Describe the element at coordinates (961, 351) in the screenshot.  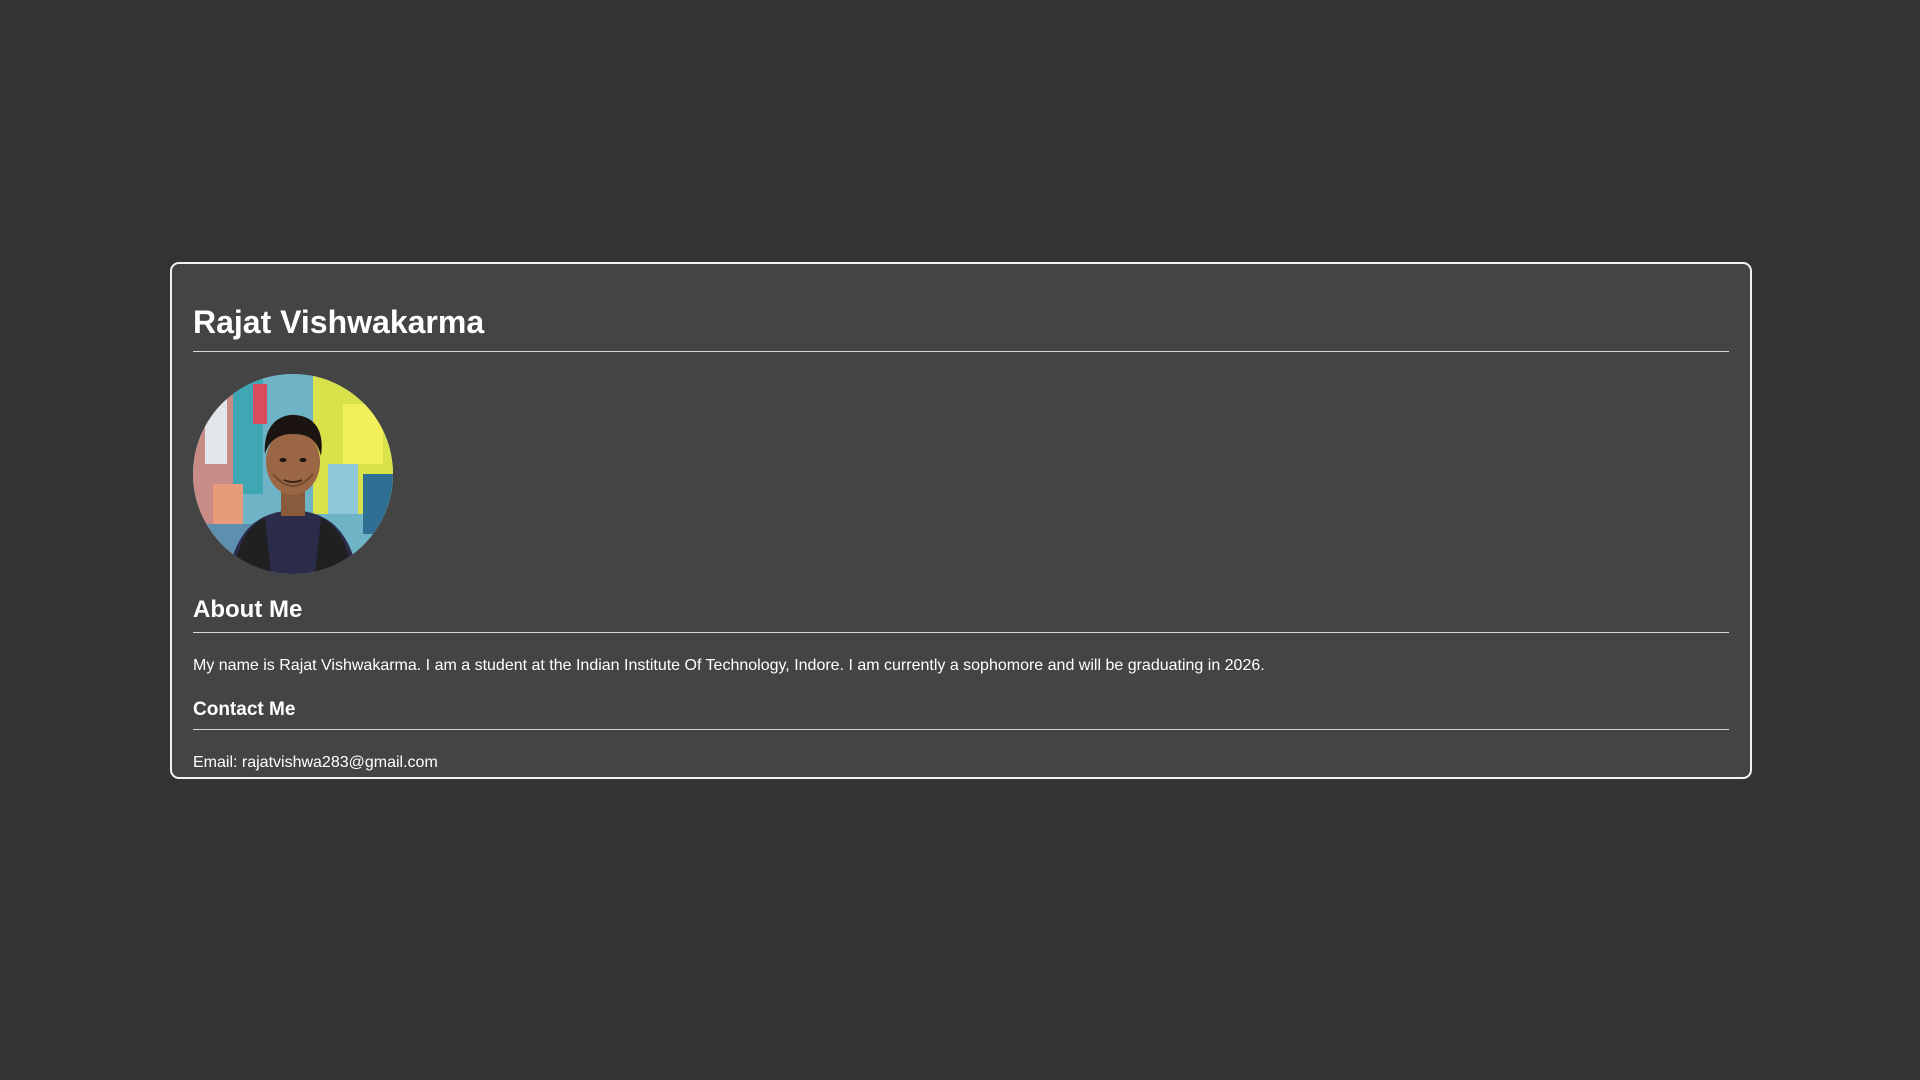
I see `title-divider` at that location.